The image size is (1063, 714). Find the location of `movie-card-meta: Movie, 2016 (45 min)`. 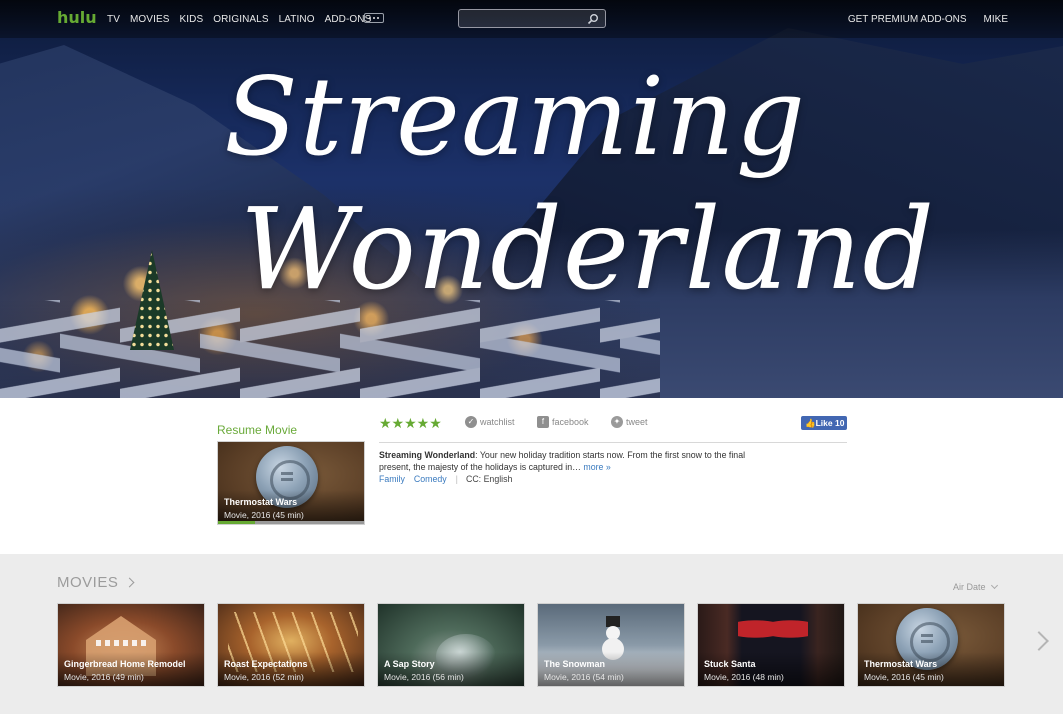

movie-card-meta: Movie, 2016 (45 min) is located at coordinates (904, 677).